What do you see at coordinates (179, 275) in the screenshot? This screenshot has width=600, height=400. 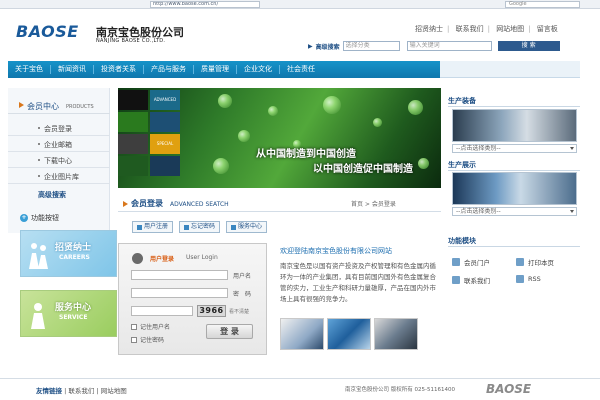 I see `username-field` at bounding box center [179, 275].